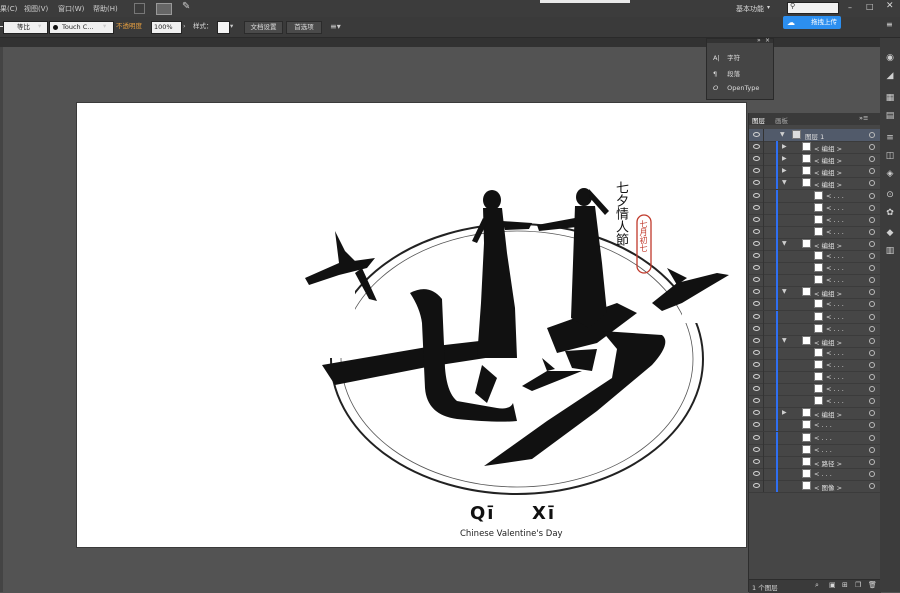 This screenshot has height=593, width=900. Describe the element at coordinates (186, 6) in the screenshot. I see `brush-tool-icon: ✎` at that location.